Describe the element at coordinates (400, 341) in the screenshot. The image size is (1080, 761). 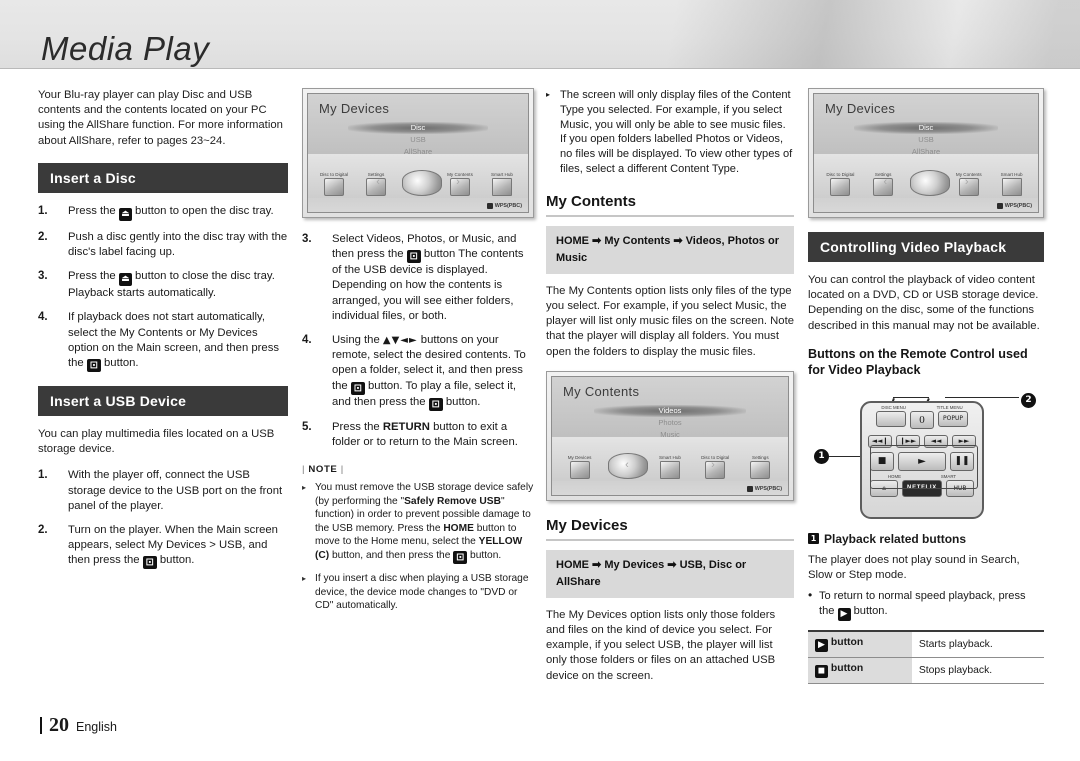
I see `dpad-arrows-icon: ▲▼◄►` at that location.